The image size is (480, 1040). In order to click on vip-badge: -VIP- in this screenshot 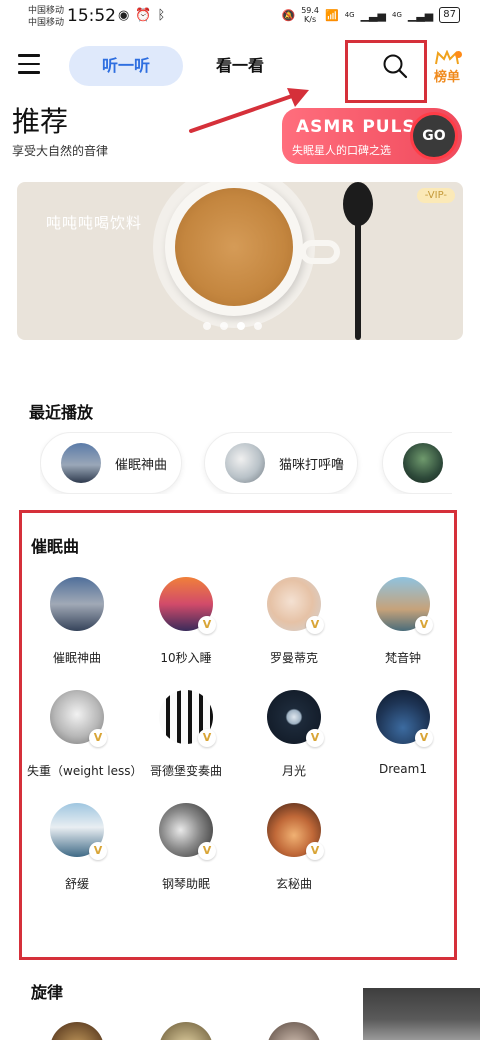, I will do `click(435, 195)`.